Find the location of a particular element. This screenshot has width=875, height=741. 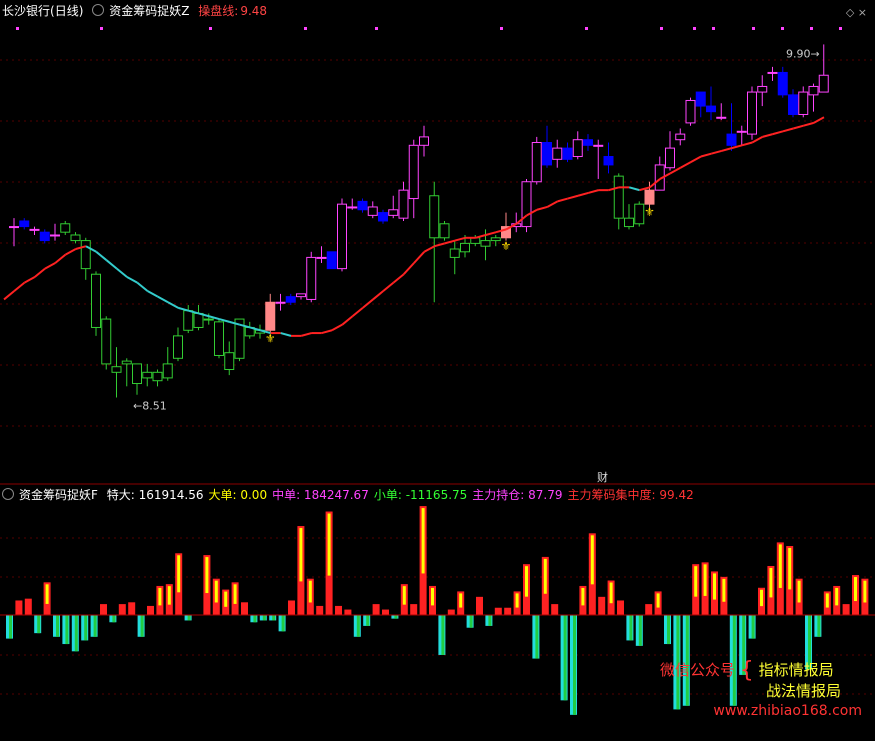

stock-name: 长沙银行 is located at coordinates (26, 11).